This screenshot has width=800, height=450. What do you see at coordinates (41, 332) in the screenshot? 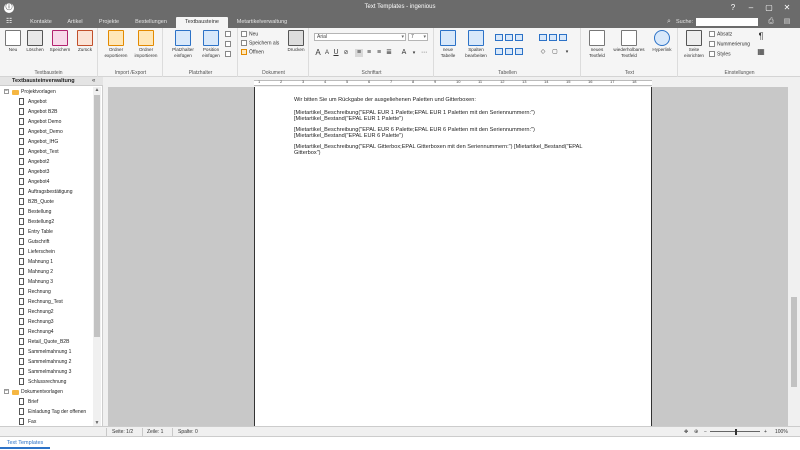
I see `tree-item-label: Rechnung4` at bounding box center [41, 332].